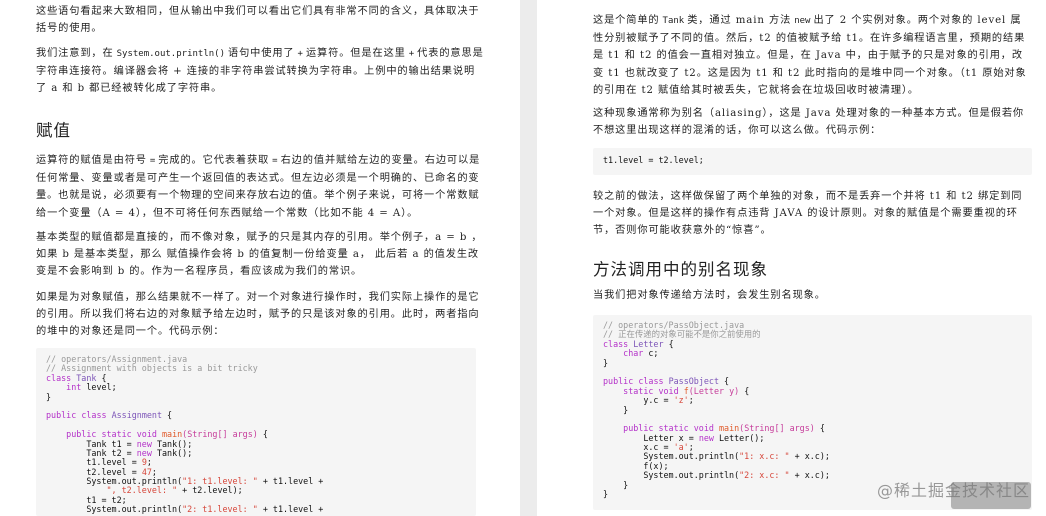  What do you see at coordinates (653, 160) in the screenshot?
I see `code-line: t1.level = t2.level;` at bounding box center [653, 160].